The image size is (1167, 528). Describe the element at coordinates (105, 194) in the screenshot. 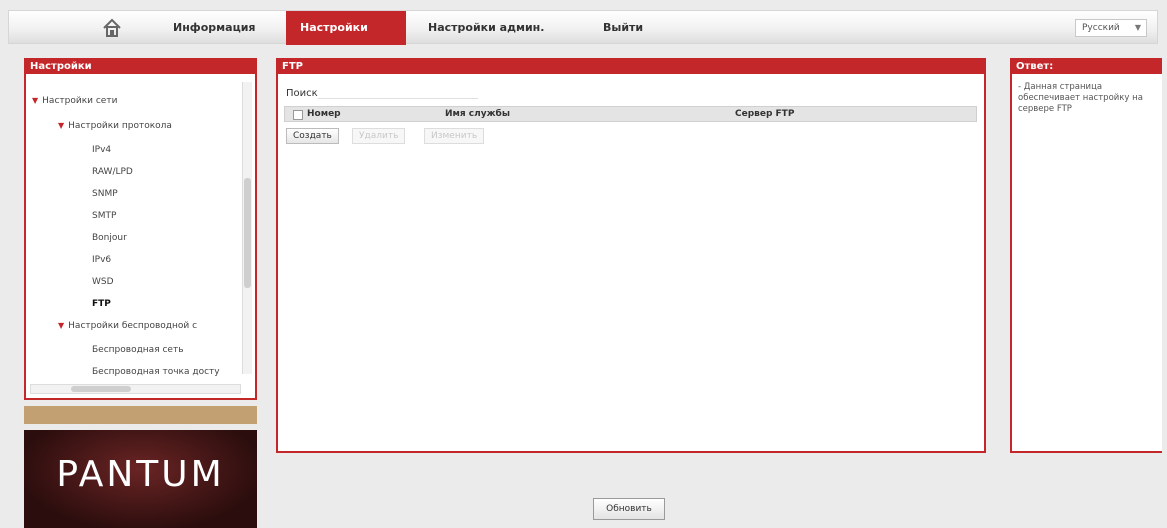

I see `tree-node-snmp: SNMP` at that location.